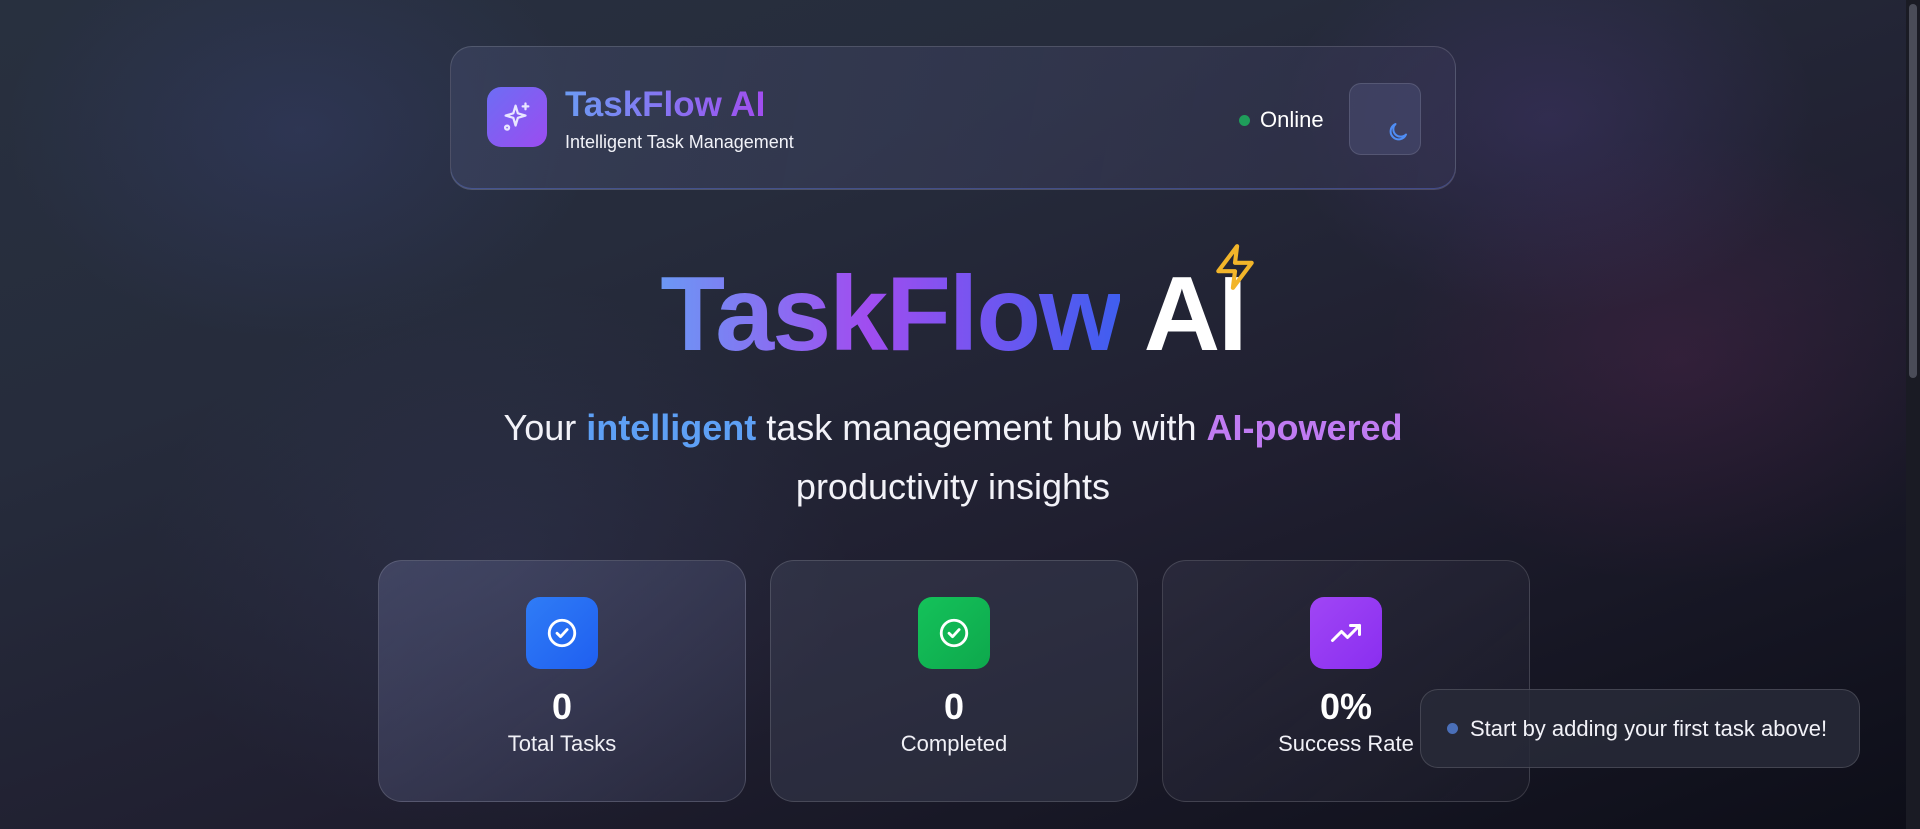 This screenshot has width=1920, height=829. What do you see at coordinates (953, 486) in the screenshot?
I see `tagline-text: productivity insights` at bounding box center [953, 486].